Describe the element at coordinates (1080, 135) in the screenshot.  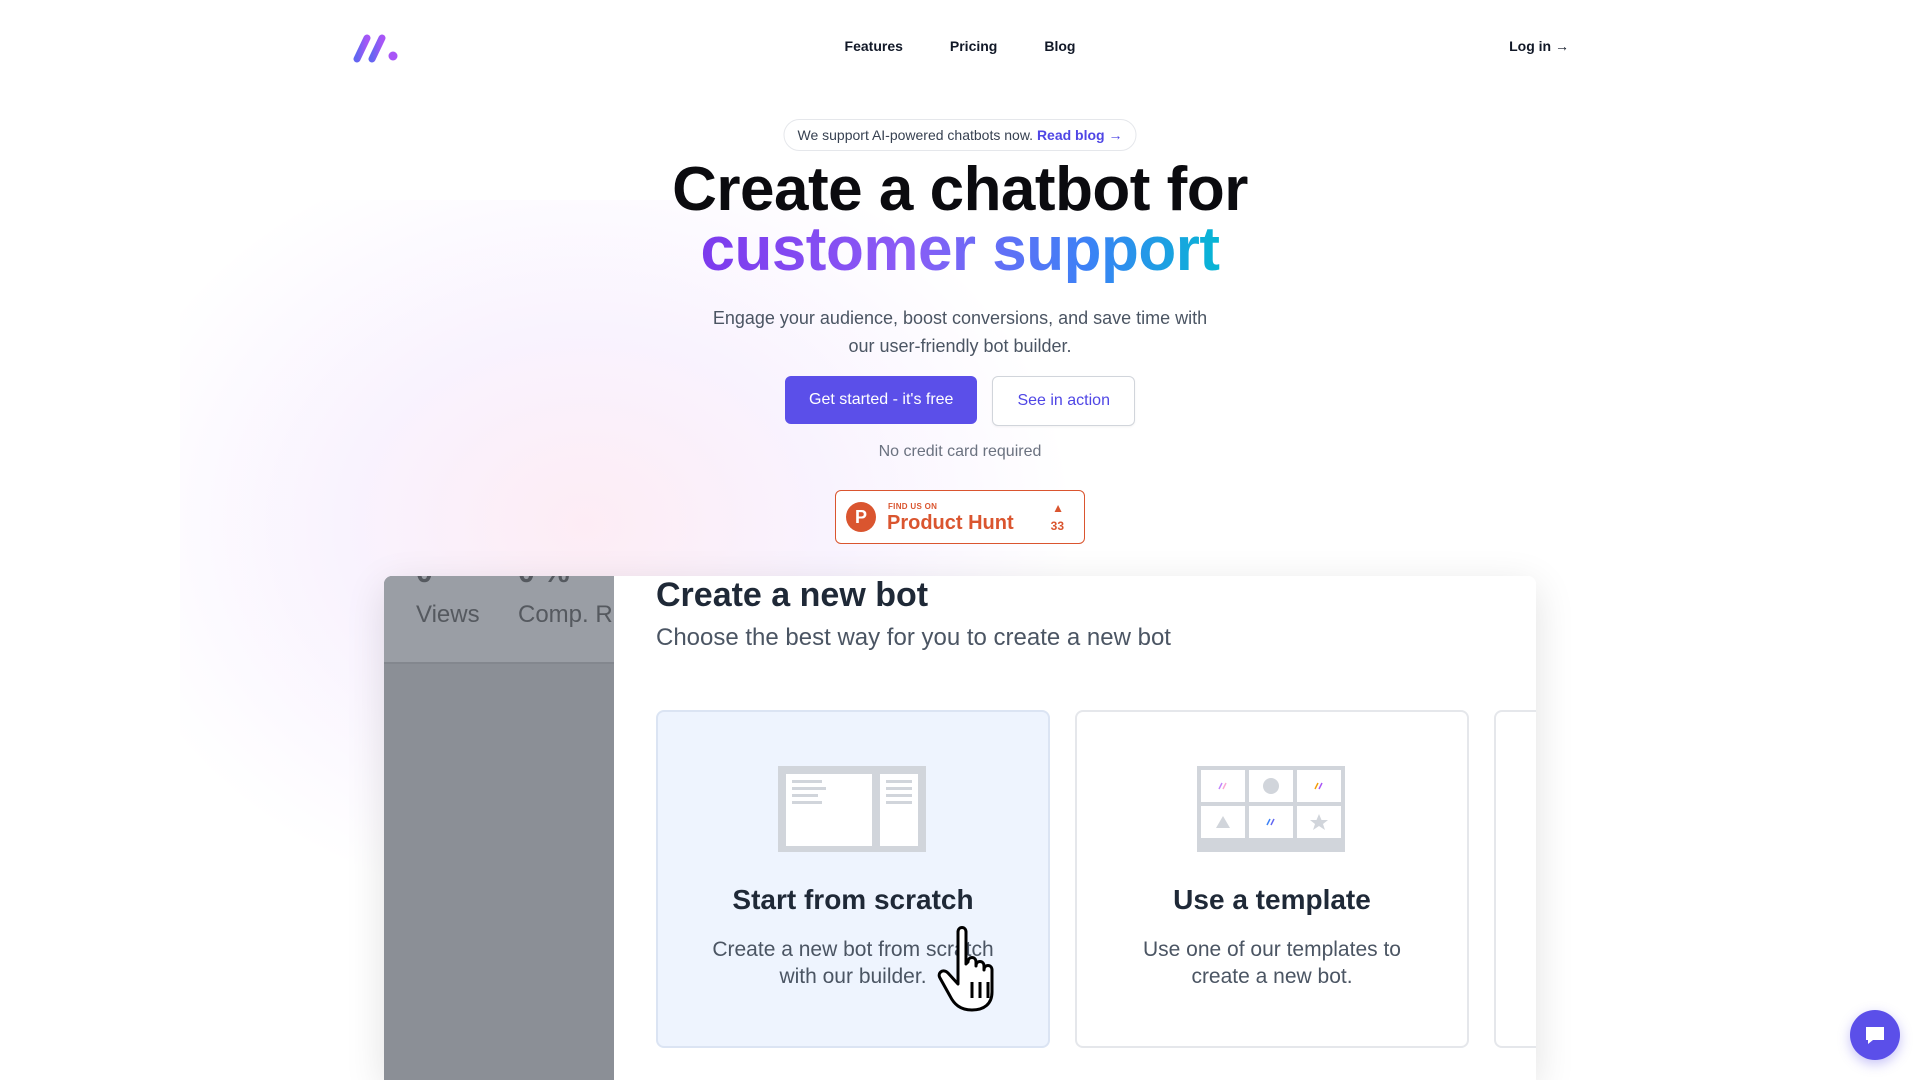
I see `read-blog-link: Read blog →` at that location.